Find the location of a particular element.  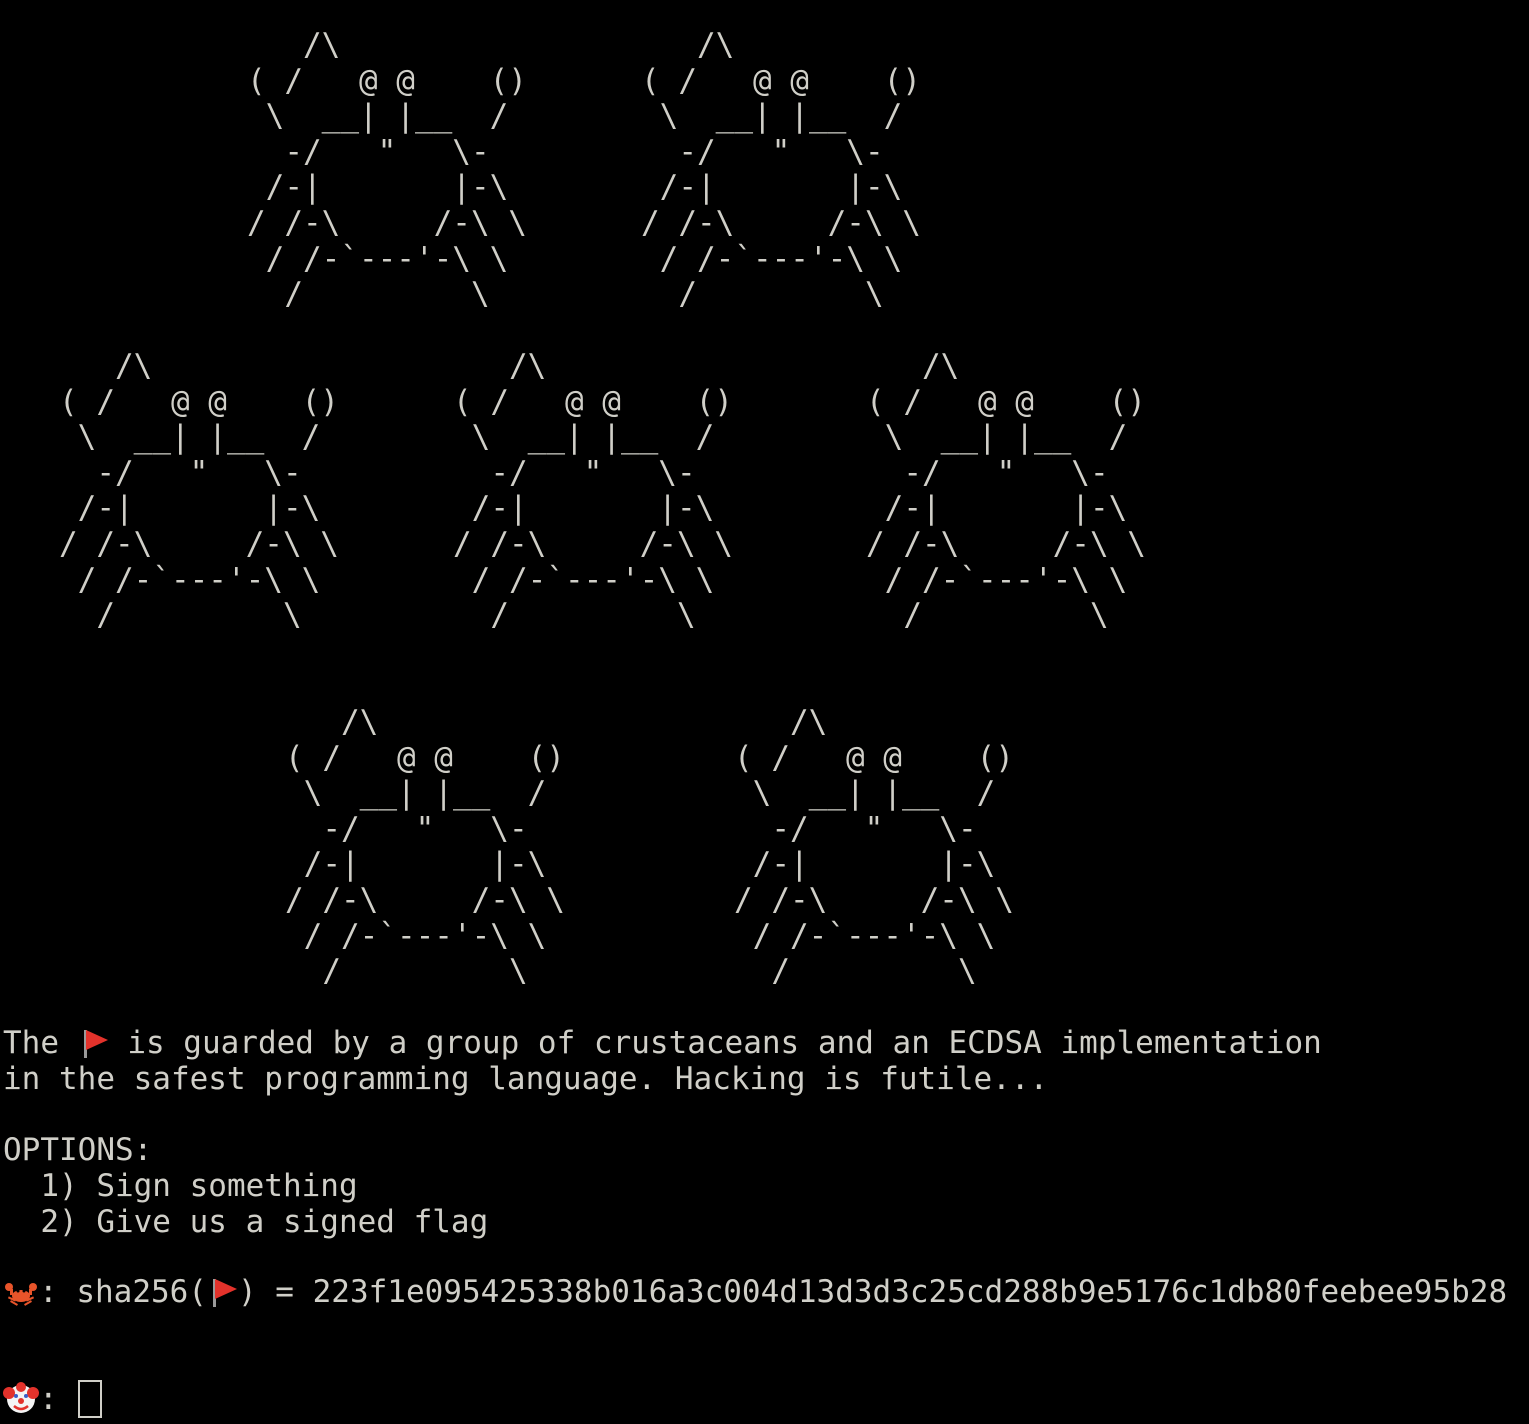

clown-face-icon is located at coordinates (21, 1397).